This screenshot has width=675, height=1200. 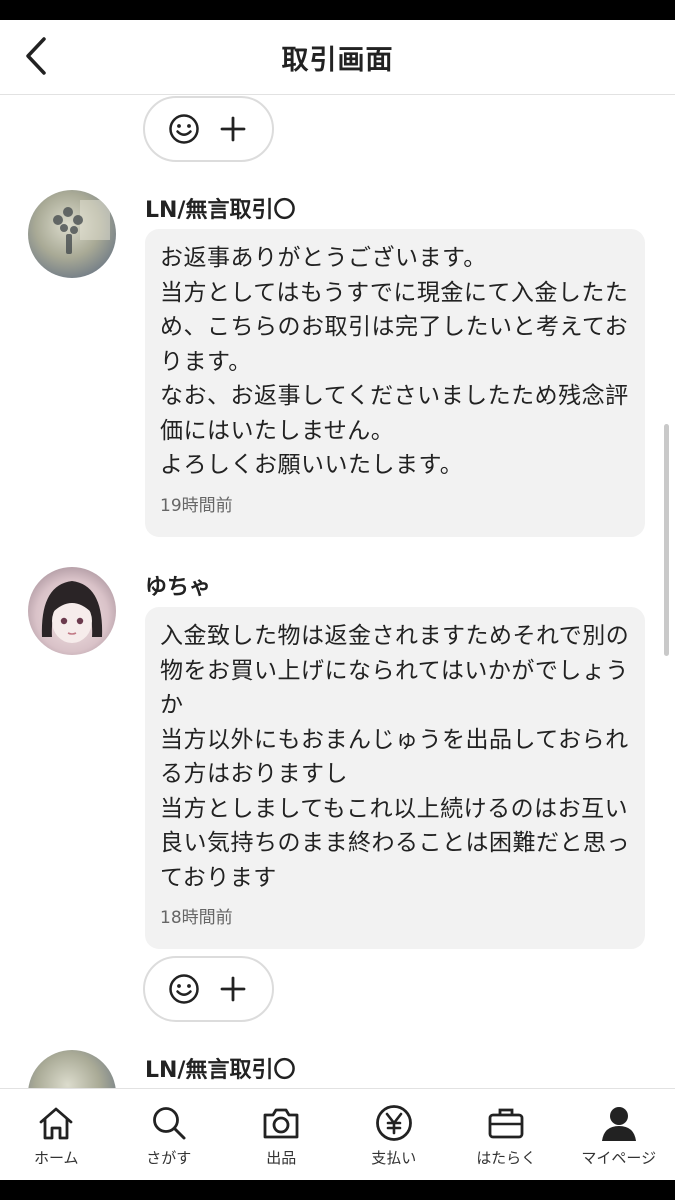 I want to click on bottom-nav: ホーム さがす 出品 支払い はたらく マイページ, so click(x=337, y=1134).